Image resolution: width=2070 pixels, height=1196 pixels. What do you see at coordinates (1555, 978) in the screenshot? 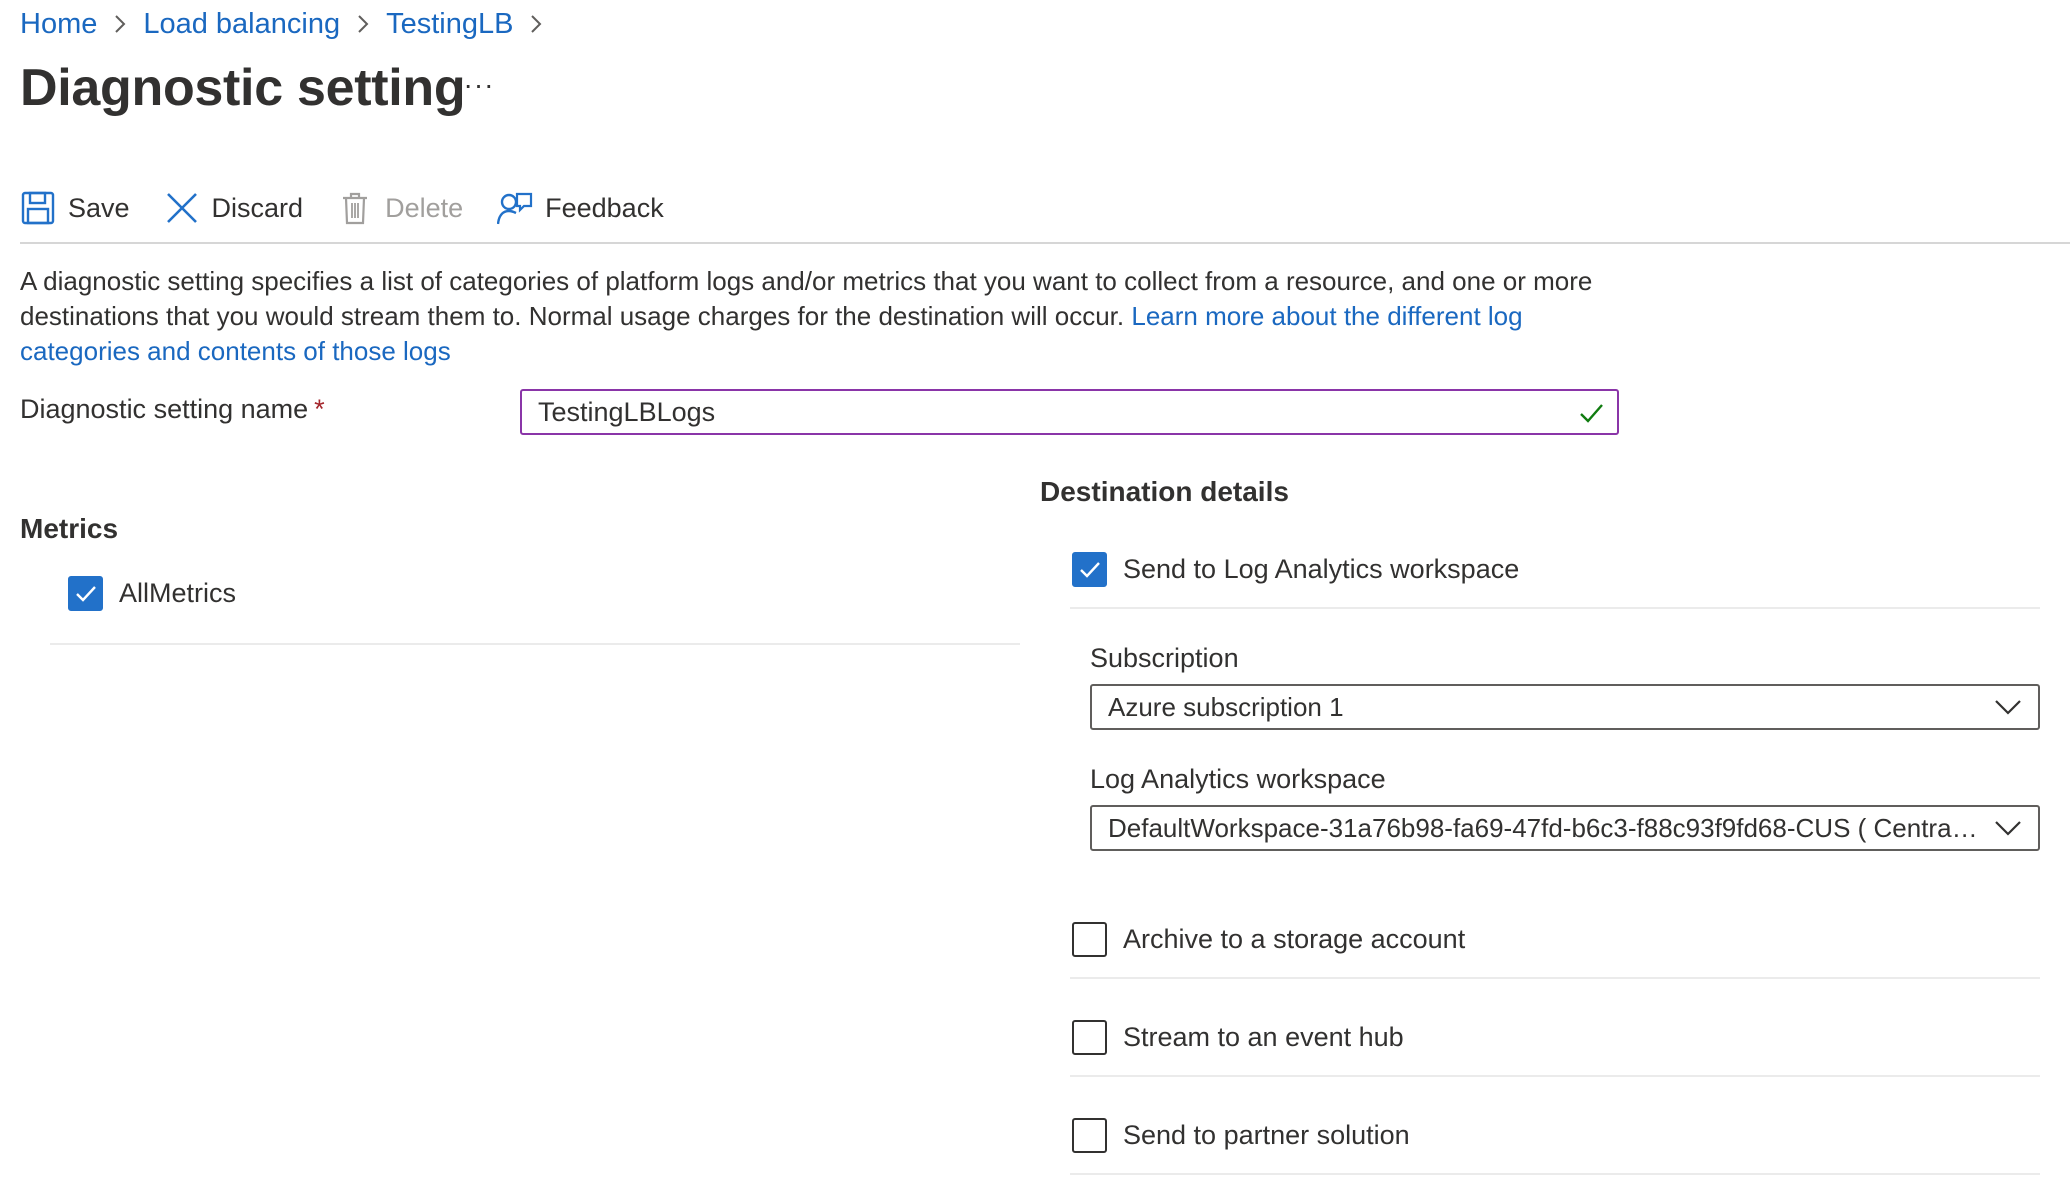
I see `storage-divider` at bounding box center [1555, 978].